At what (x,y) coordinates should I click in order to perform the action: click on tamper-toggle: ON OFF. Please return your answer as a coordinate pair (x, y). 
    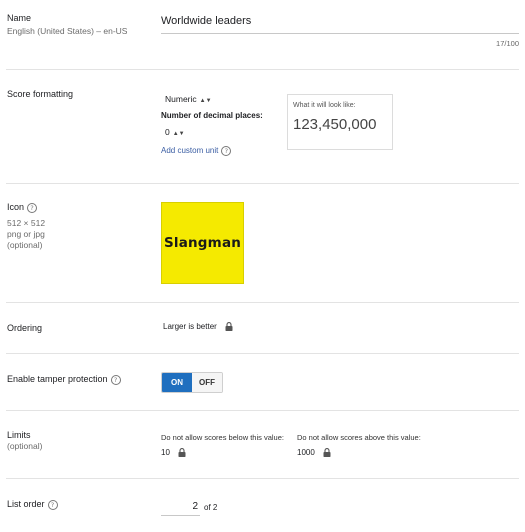
    Looking at the image, I should click on (192, 382).